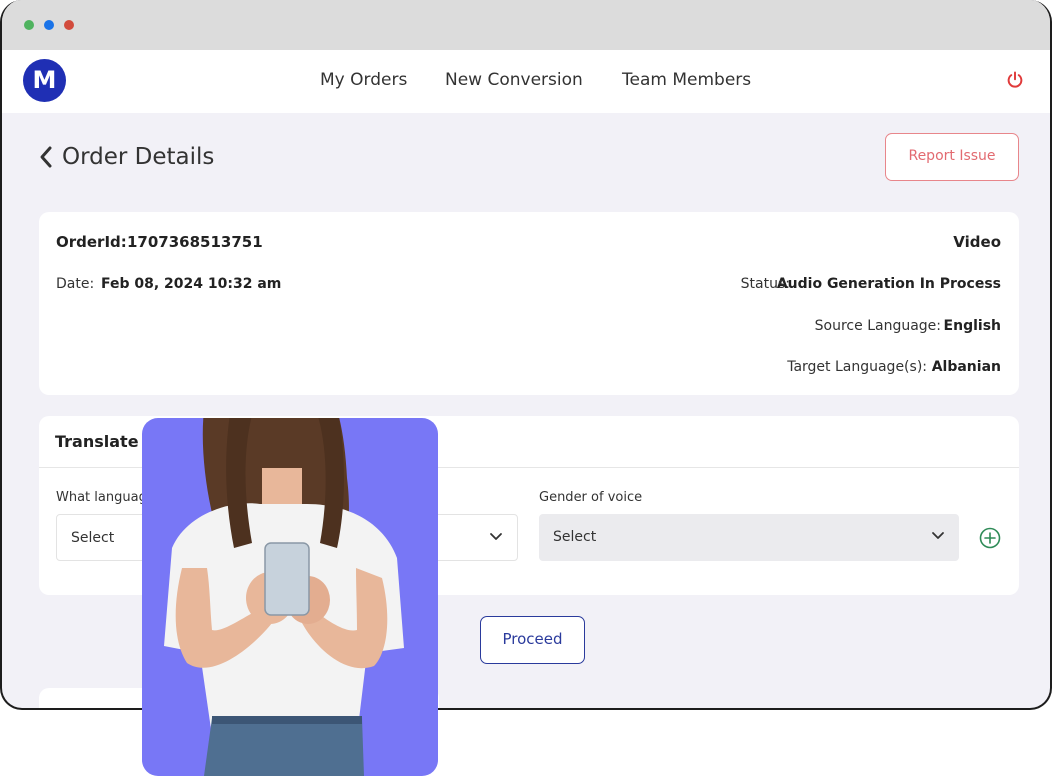 This screenshot has width=1052, height=776. I want to click on target-language-value: Albanian, so click(966, 367).